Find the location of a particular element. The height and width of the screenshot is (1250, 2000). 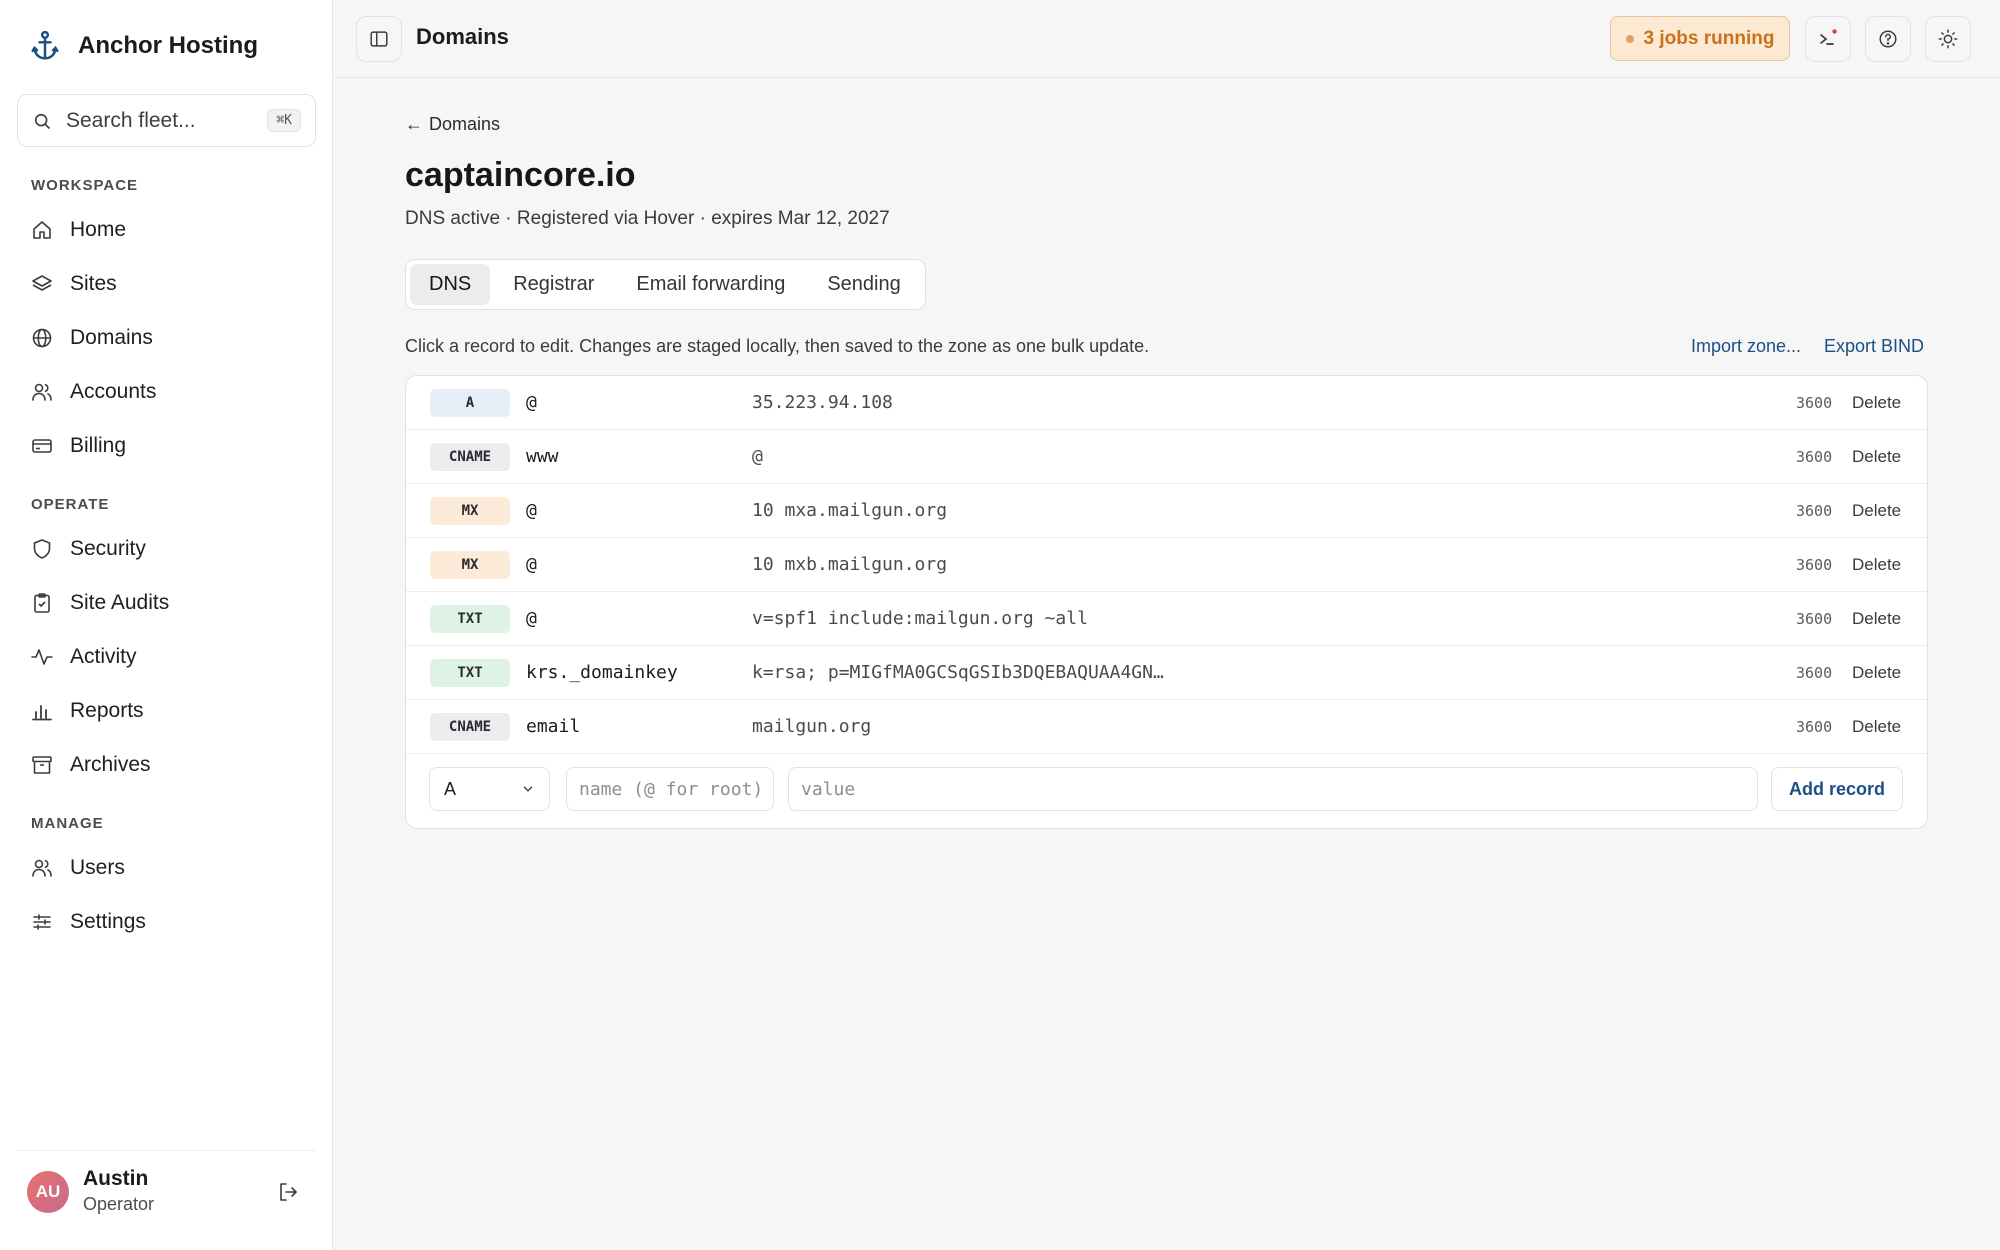

sidebar-item-security: Security is located at coordinates (88, 549).